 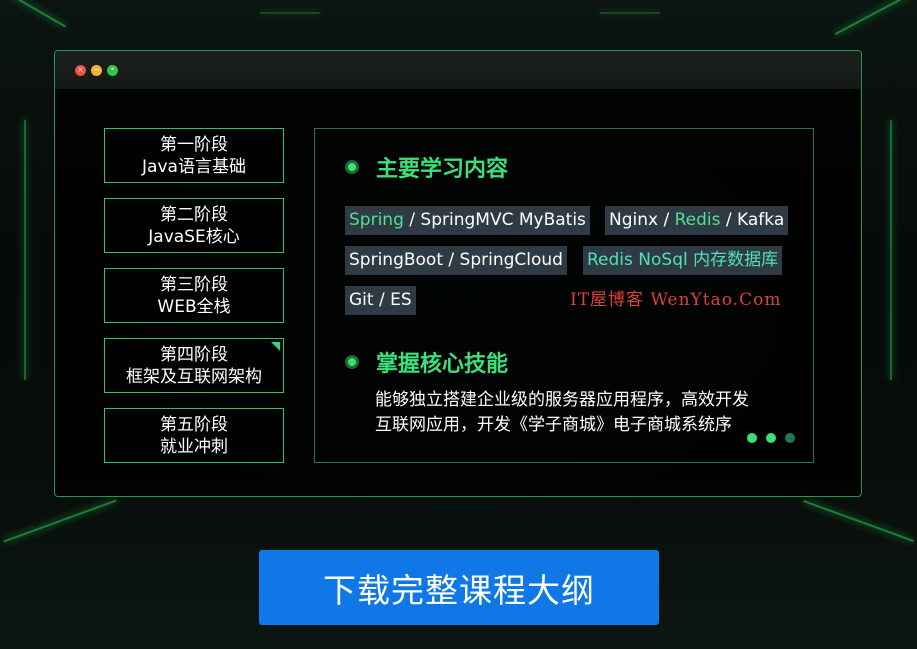 I want to click on tech-tag-git-es: Git / ES, so click(x=380, y=300).